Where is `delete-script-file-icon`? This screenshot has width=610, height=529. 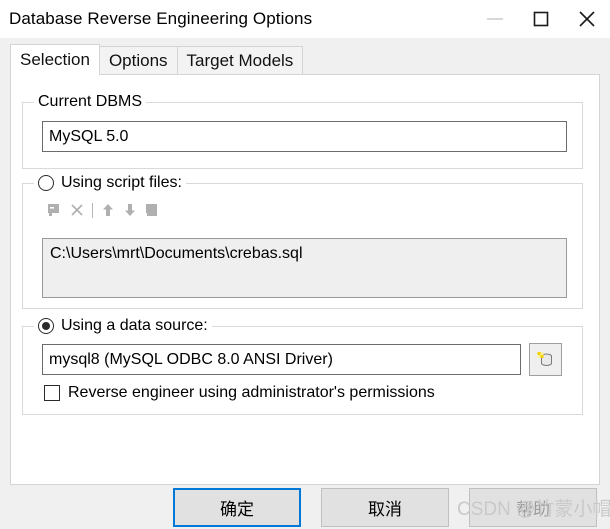
delete-script-file-icon is located at coordinates (77, 210).